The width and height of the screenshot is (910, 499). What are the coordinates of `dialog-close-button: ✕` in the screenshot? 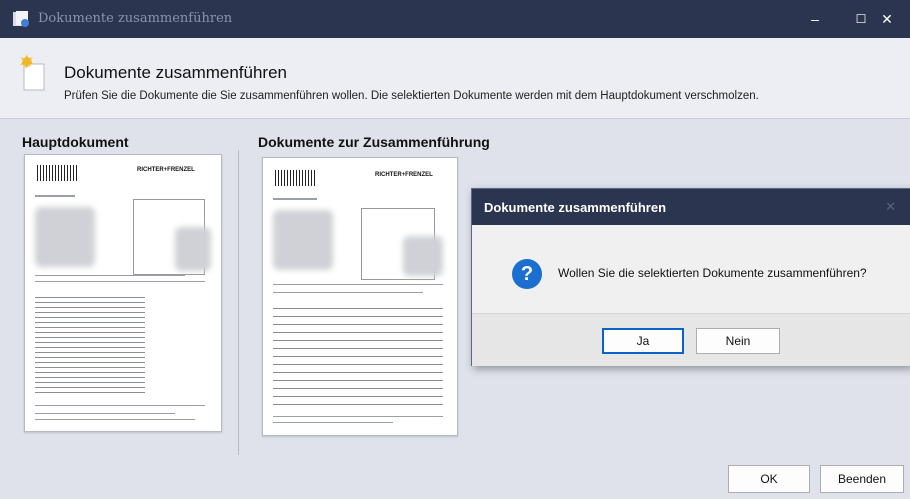 It's located at (890, 207).